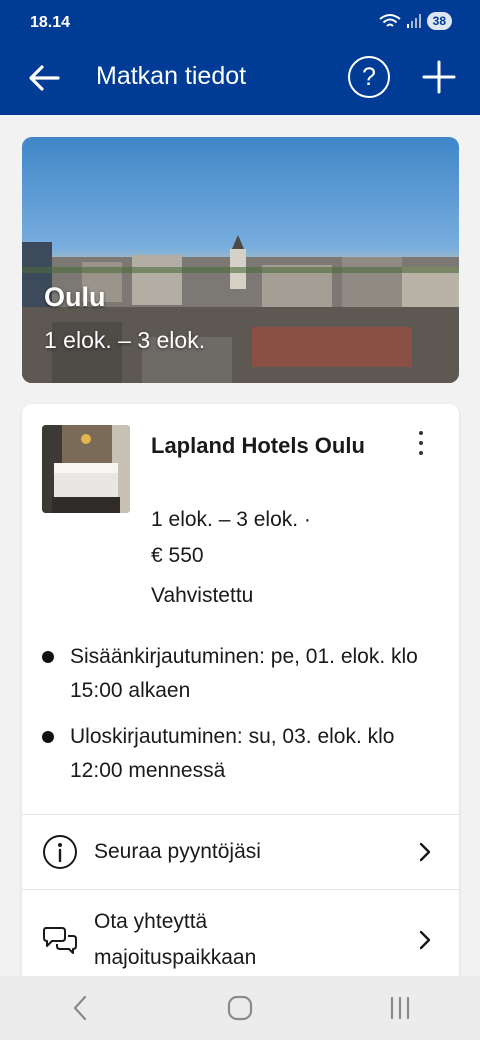  I want to click on contact-property-label: Ota yhteyttä majoituspaikkaan, so click(175, 939).